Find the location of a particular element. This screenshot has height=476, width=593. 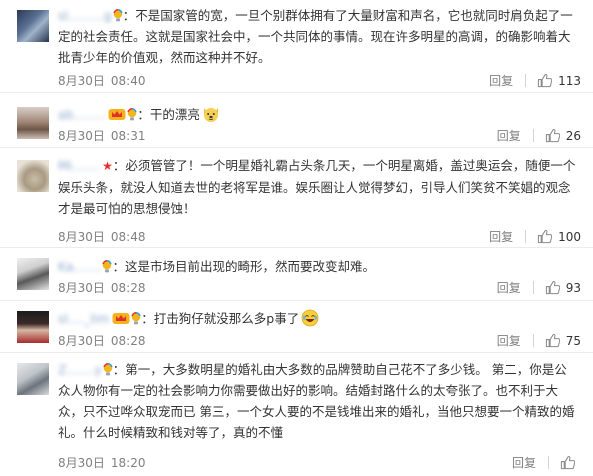

comment-time: 08:48 is located at coordinates (128, 237).